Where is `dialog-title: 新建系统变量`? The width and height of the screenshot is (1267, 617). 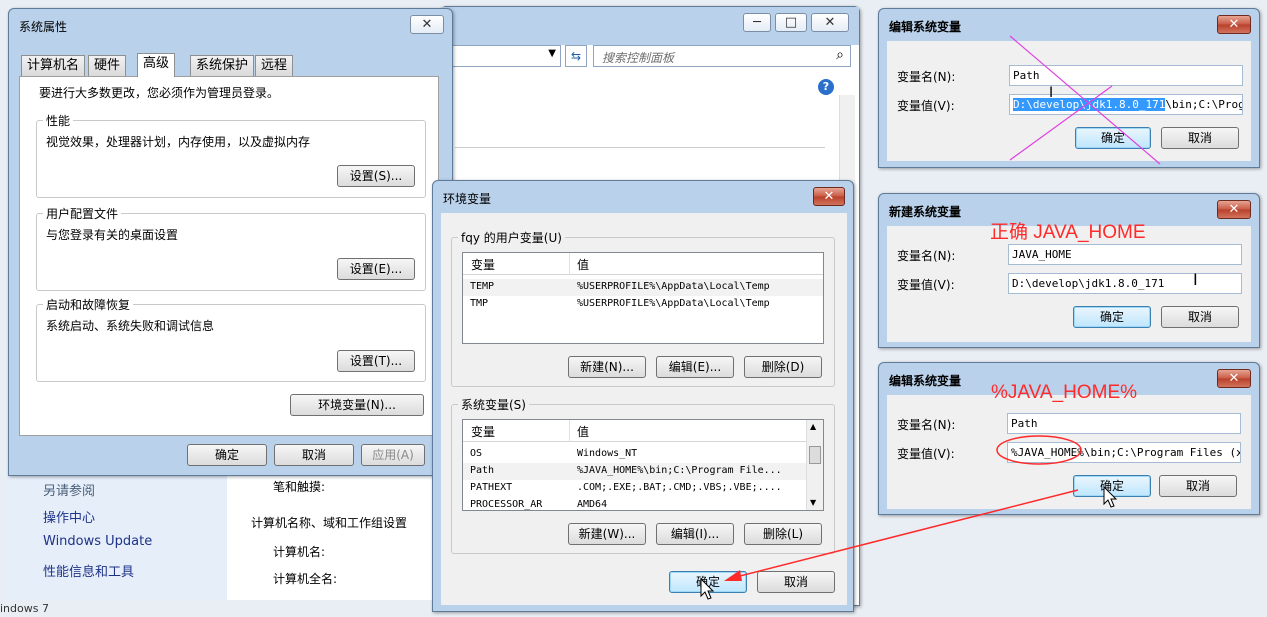
dialog-title: 新建系统变量 is located at coordinates (925, 212).